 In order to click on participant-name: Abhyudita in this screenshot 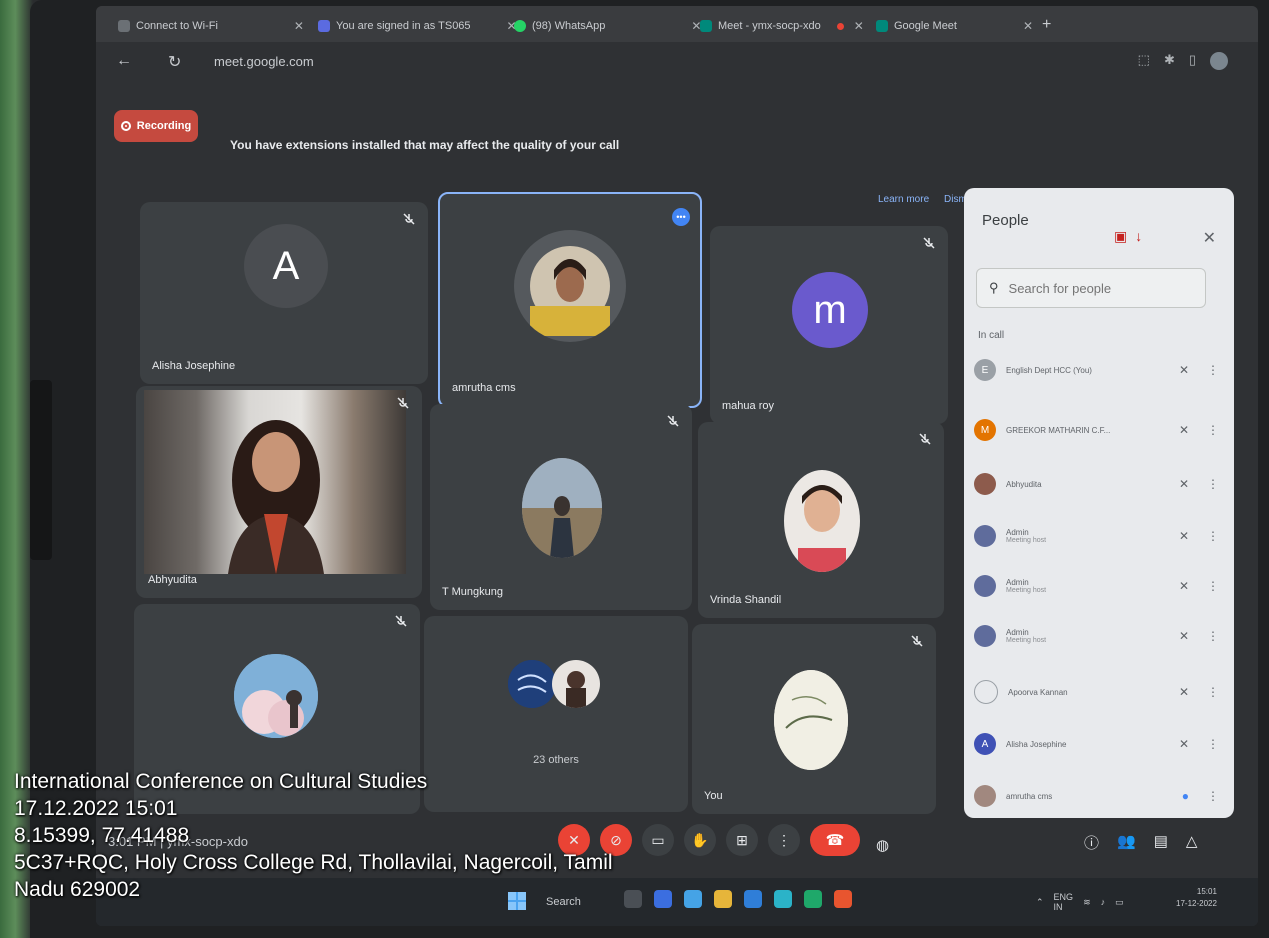, I will do `click(172, 580)`.